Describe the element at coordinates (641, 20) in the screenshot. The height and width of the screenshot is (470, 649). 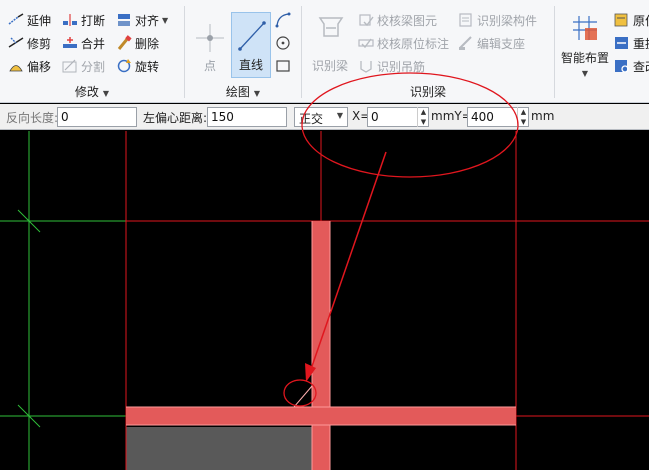
I see `in-situ-label: 原位` at that location.